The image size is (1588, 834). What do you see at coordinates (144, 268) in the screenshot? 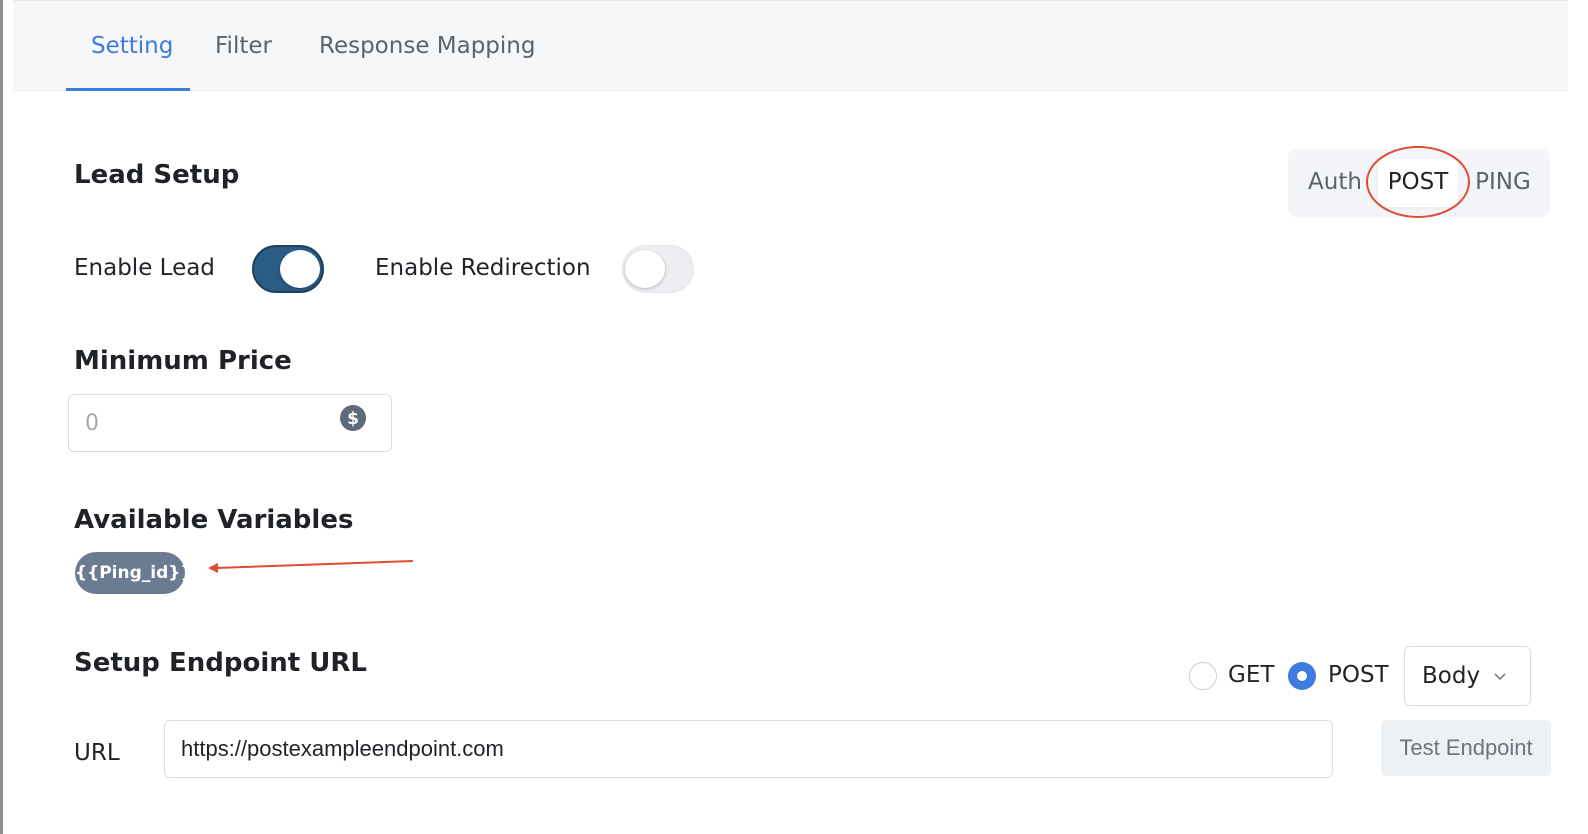
I see `enable-lead-label: Enable Lead` at bounding box center [144, 268].